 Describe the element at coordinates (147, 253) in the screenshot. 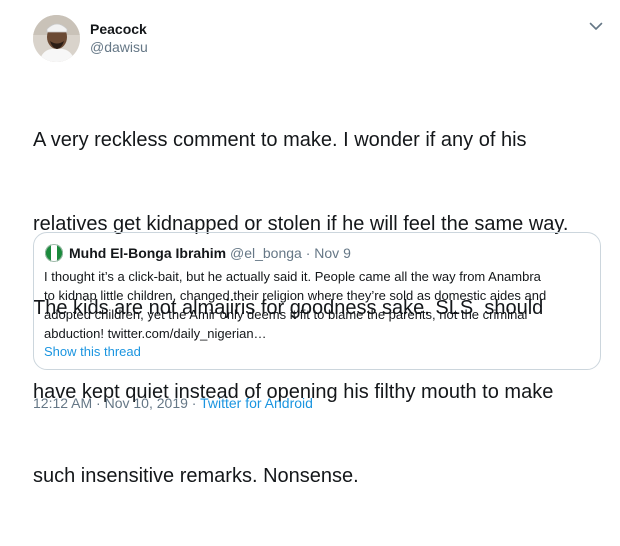

I see `quoted-author-name: Muhd El-Bonga Ibrahim` at that location.